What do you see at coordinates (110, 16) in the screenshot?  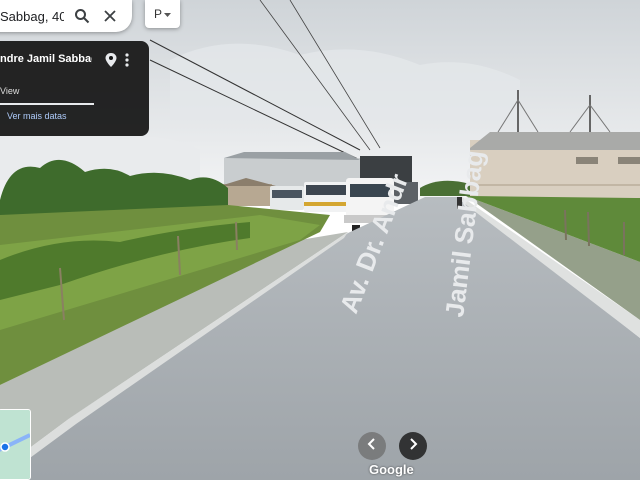 I see `close-icon` at bounding box center [110, 16].